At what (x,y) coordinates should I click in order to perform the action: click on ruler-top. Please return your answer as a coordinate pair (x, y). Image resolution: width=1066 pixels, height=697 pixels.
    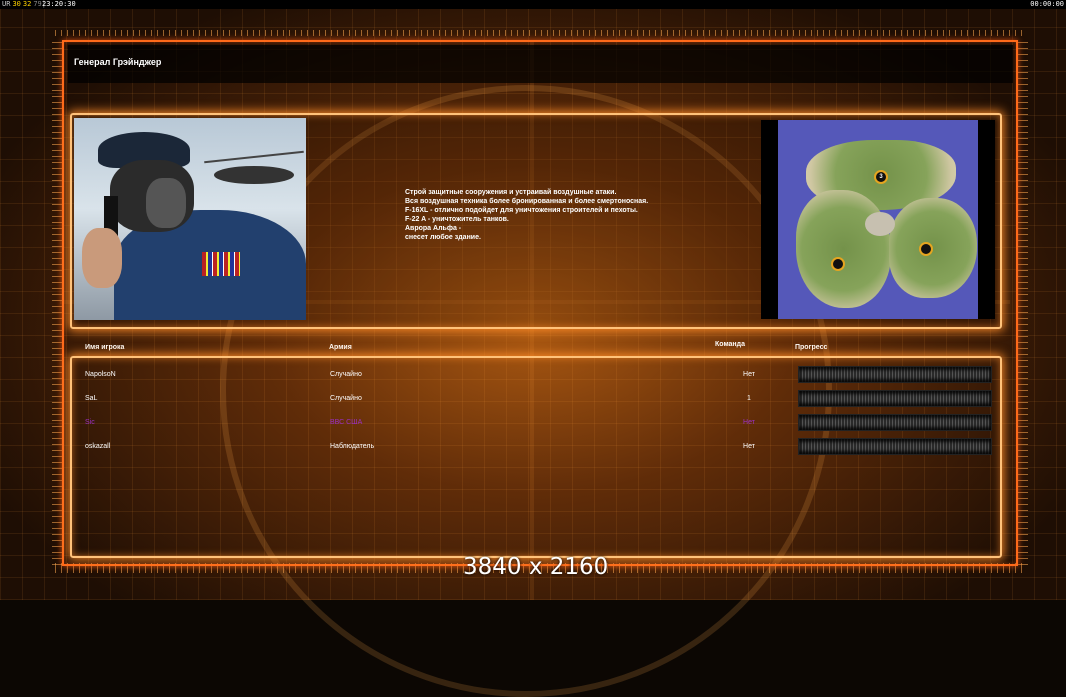
    Looking at the image, I should click on (540, 33).